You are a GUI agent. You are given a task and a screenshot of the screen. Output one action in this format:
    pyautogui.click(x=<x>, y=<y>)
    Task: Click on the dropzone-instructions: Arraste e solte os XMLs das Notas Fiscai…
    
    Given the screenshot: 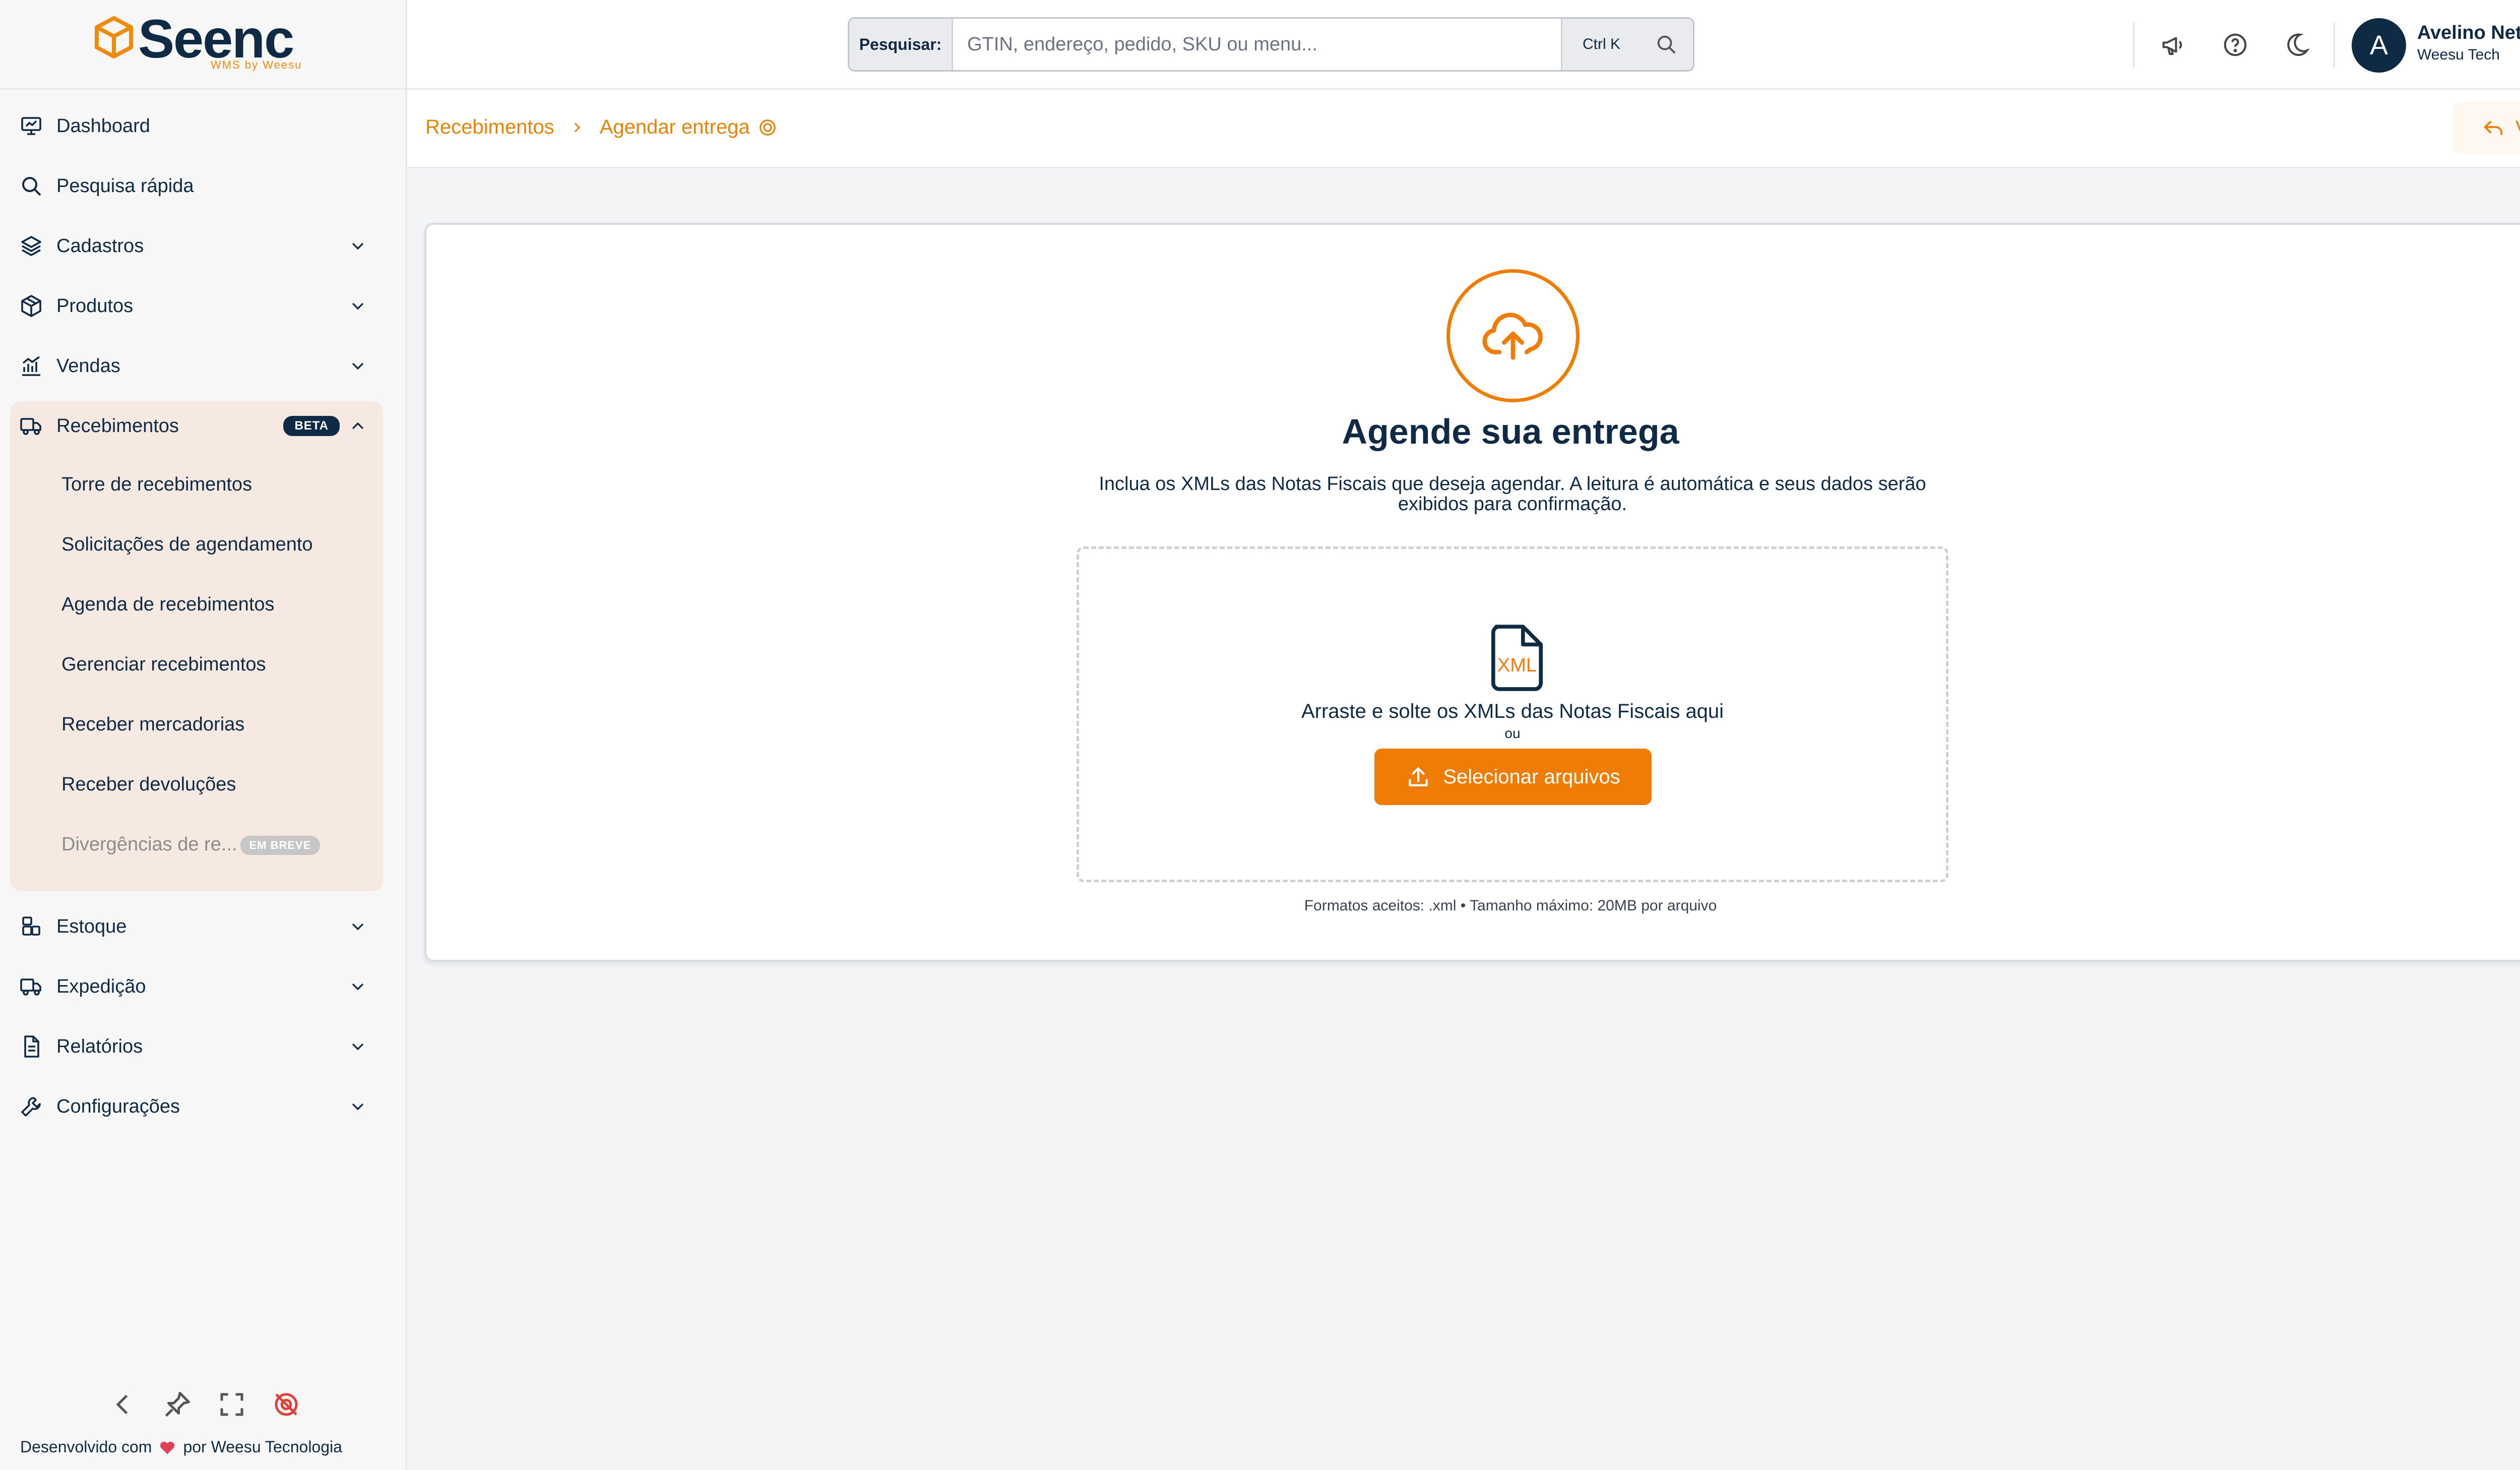 What is the action you would take?
    pyautogui.click(x=1512, y=711)
    